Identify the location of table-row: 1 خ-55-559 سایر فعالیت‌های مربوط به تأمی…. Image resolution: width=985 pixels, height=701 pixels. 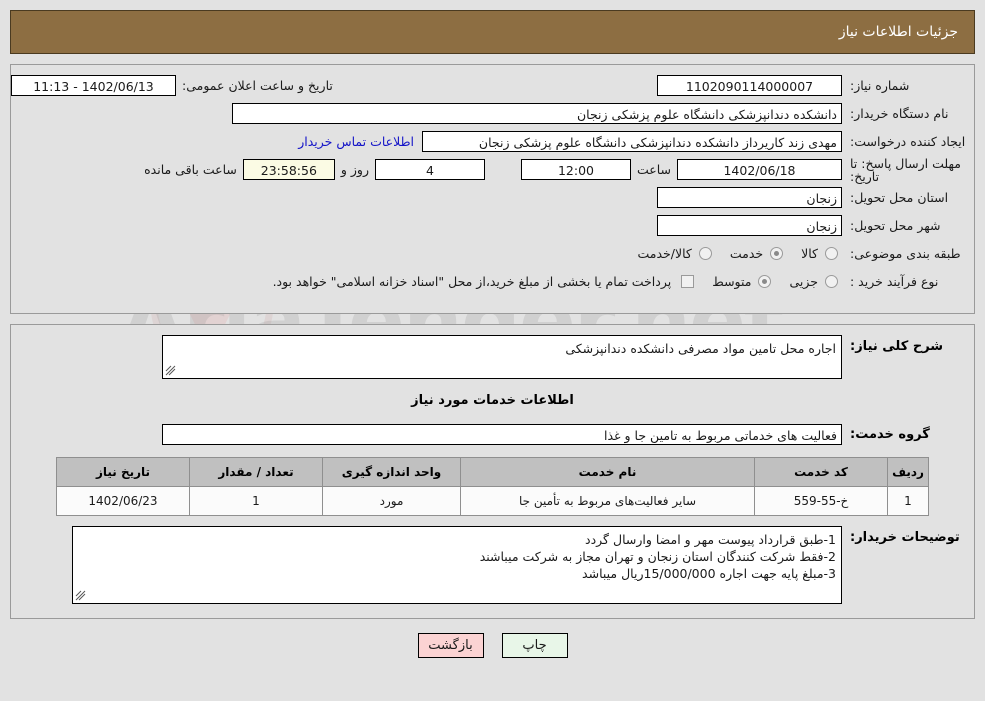
(492, 501).